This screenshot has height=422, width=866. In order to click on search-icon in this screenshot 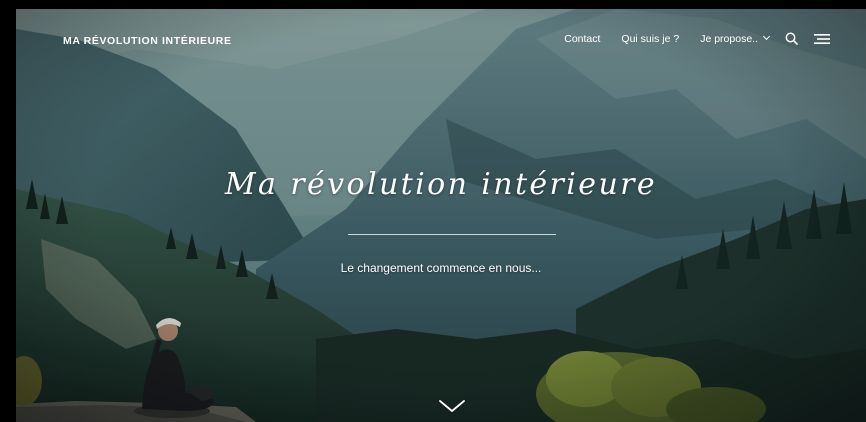, I will do `click(791, 38)`.